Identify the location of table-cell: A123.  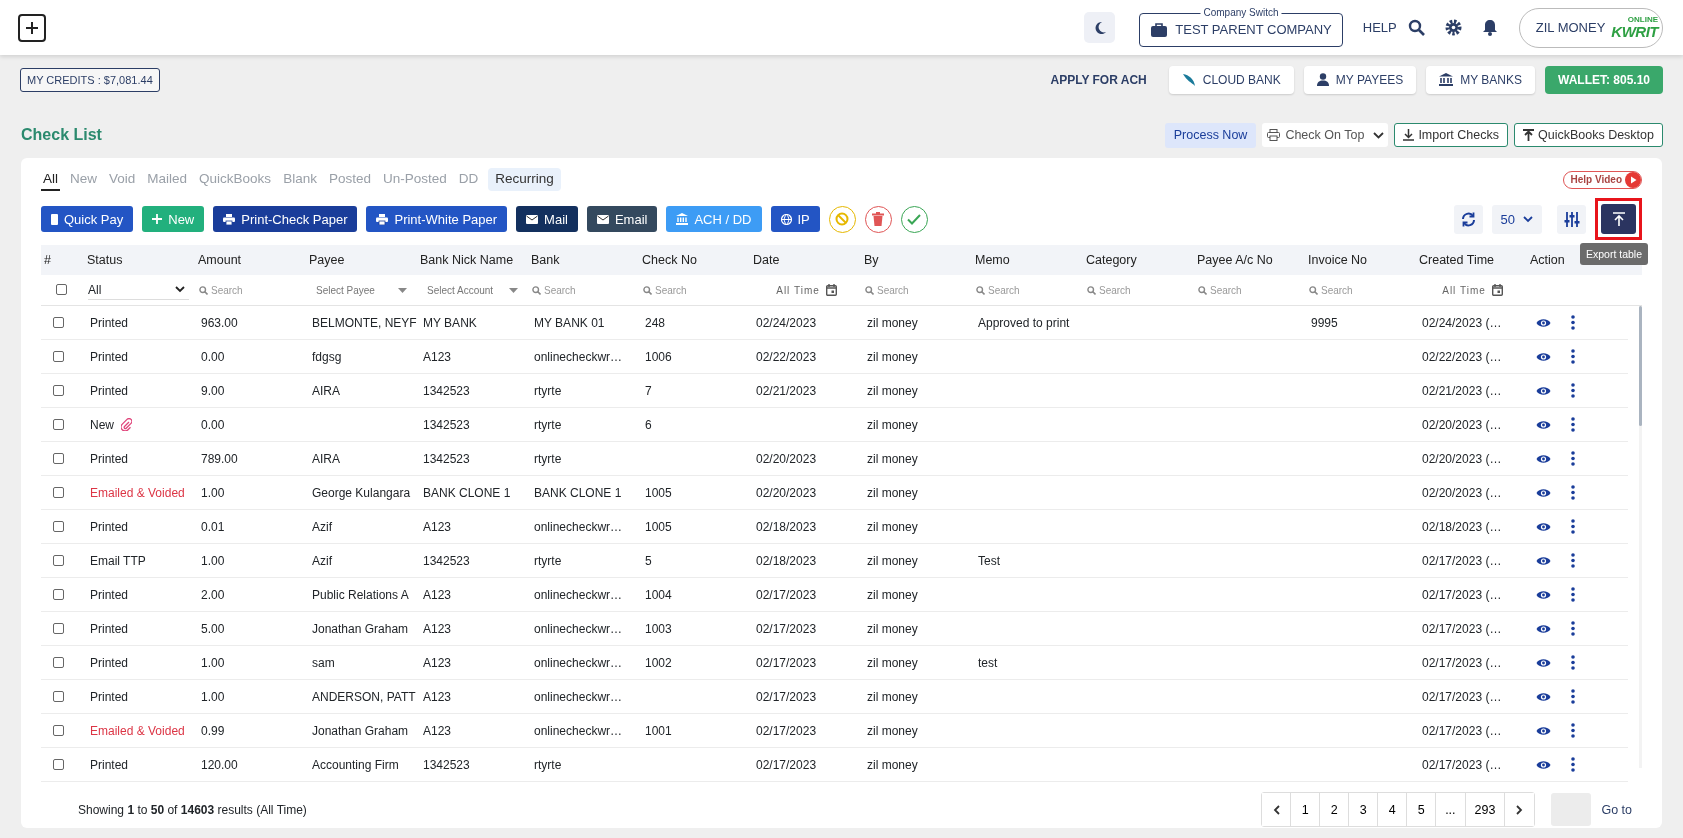
(437, 628).